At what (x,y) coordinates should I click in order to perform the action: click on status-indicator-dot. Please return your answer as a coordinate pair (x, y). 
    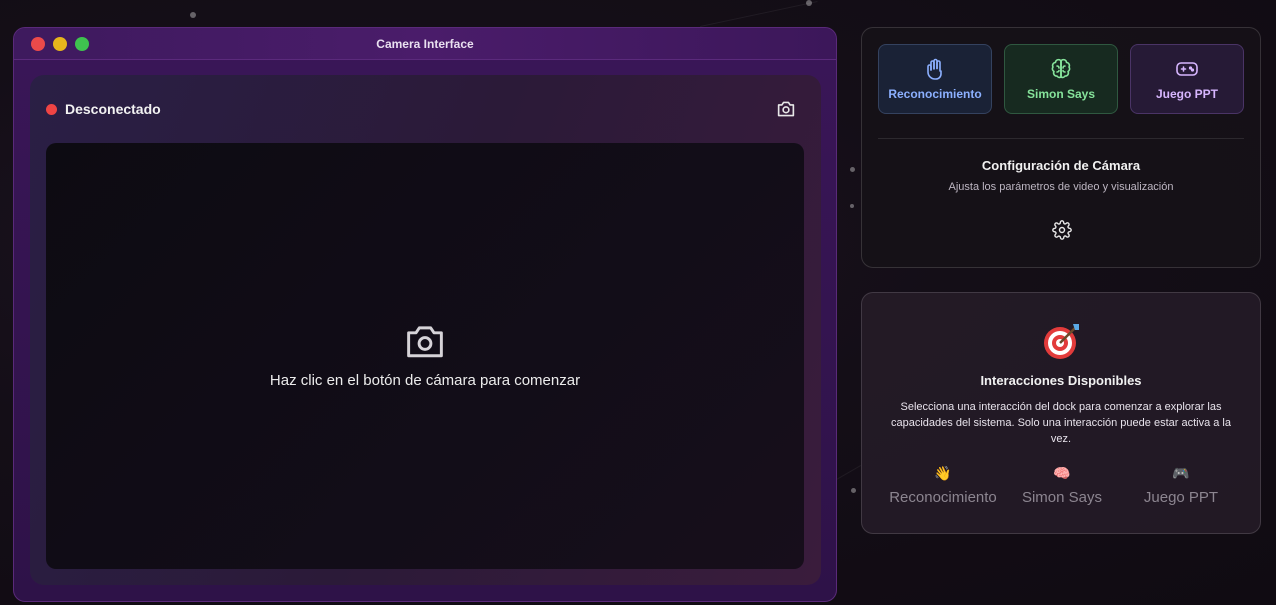
    Looking at the image, I should click on (51, 109).